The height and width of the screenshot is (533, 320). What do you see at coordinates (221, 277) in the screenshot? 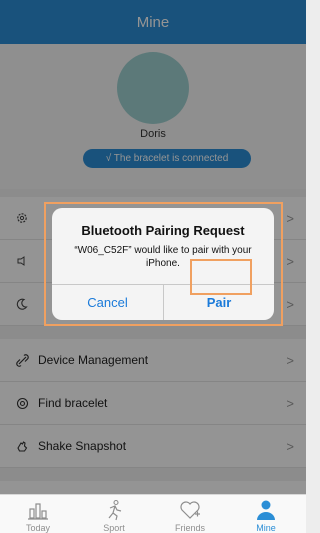
I see `pair-button-highlight-box` at bounding box center [221, 277].